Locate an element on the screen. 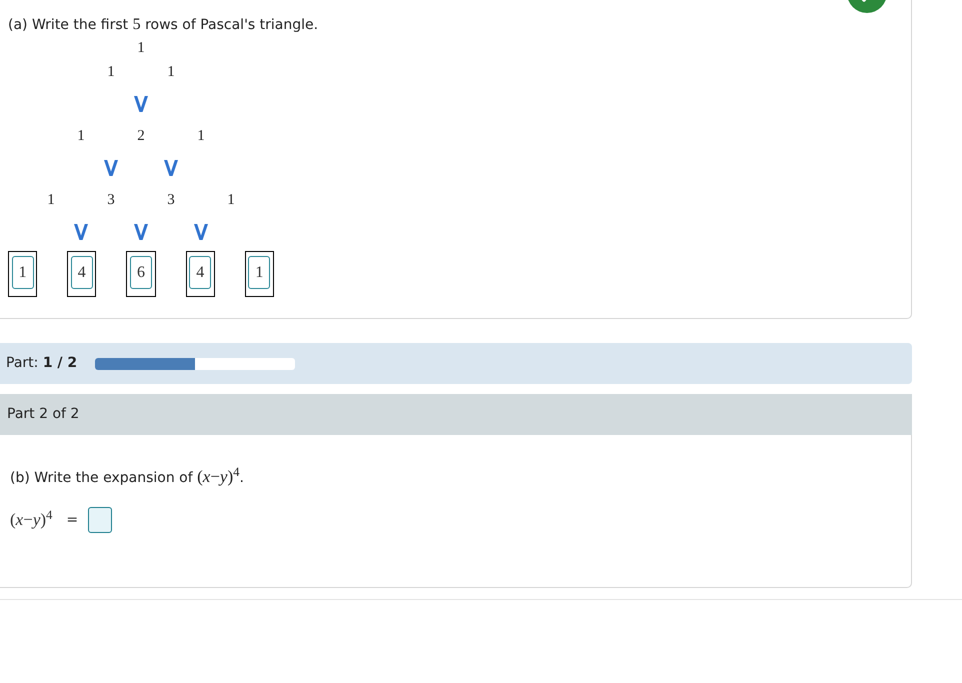 The image size is (962, 683). question-text: (b) Write the expansion of (x−y)$^{4}$. is located at coordinates (127, 476).